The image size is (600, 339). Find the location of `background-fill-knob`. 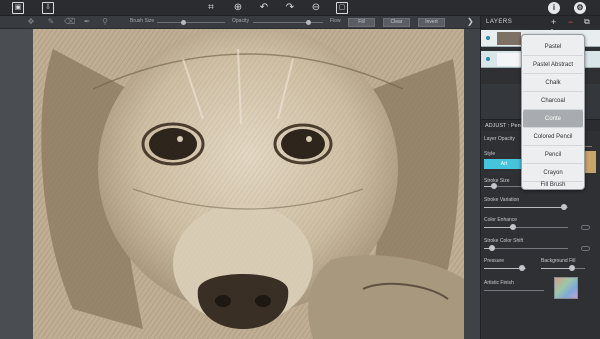

background-fill-knob is located at coordinates (571, 268).